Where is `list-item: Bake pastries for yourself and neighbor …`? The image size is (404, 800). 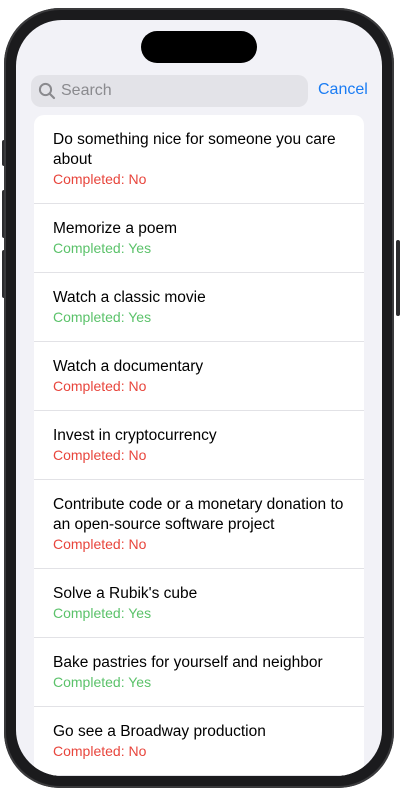 list-item: Bake pastries for yourself and neighbor … is located at coordinates (199, 672).